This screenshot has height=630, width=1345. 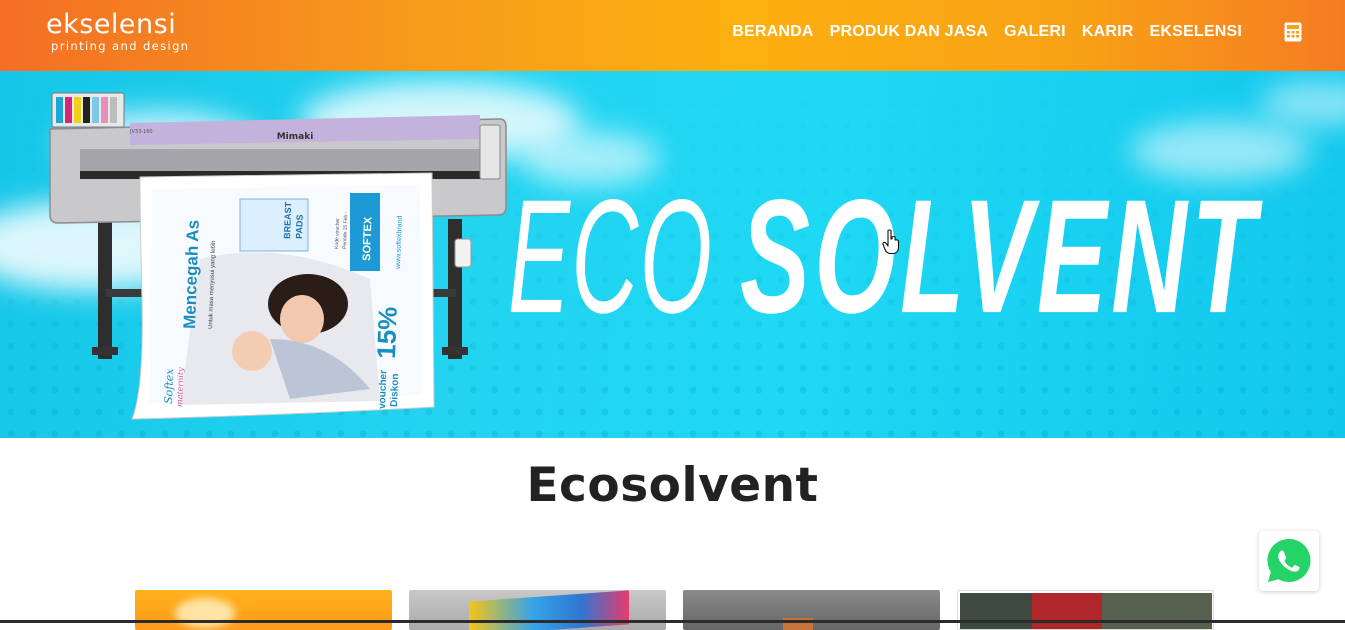 I want to click on hero-word-eco: ECO, so click(x=611, y=256).